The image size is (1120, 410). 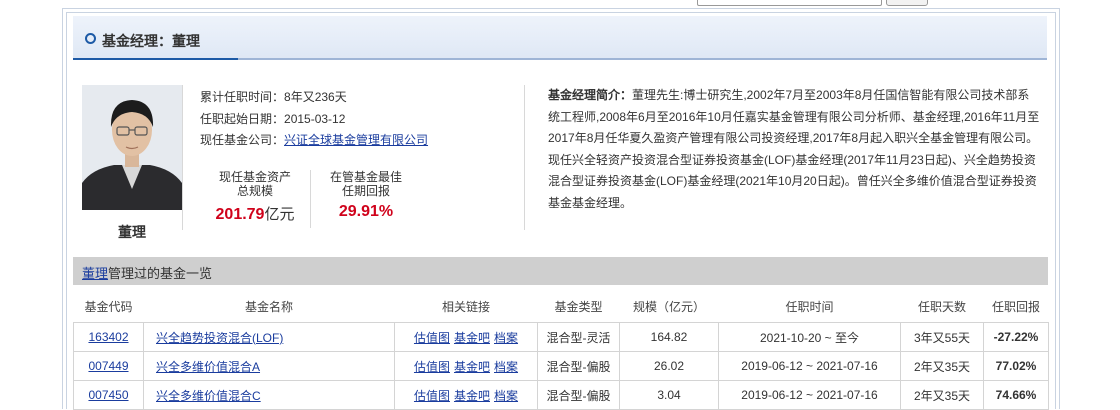 What do you see at coordinates (1016, 395) in the screenshot?
I see `tenure-return-cell: 74.66%` at bounding box center [1016, 395].